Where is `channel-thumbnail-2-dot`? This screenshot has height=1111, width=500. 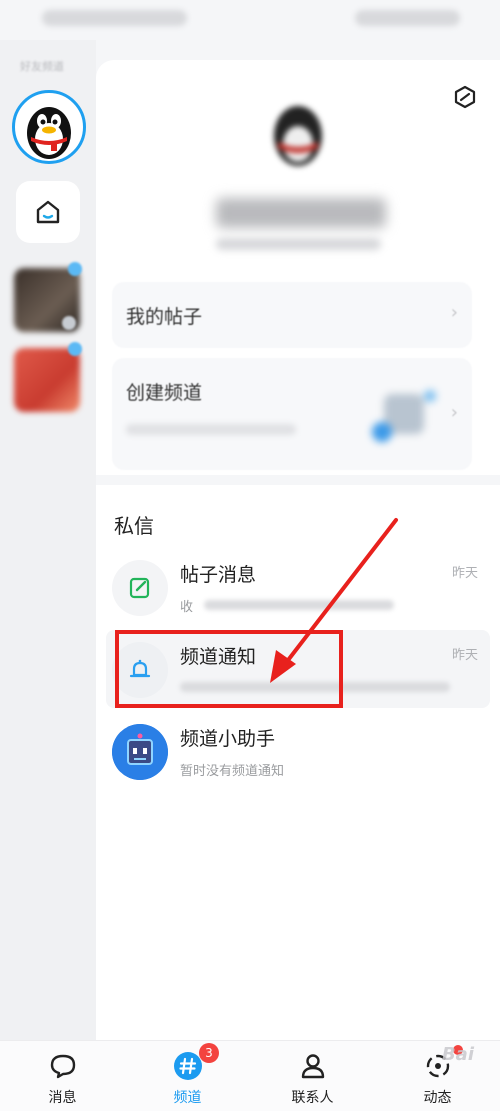 channel-thumbnail-2-dot is located at coordinates (75, 349).